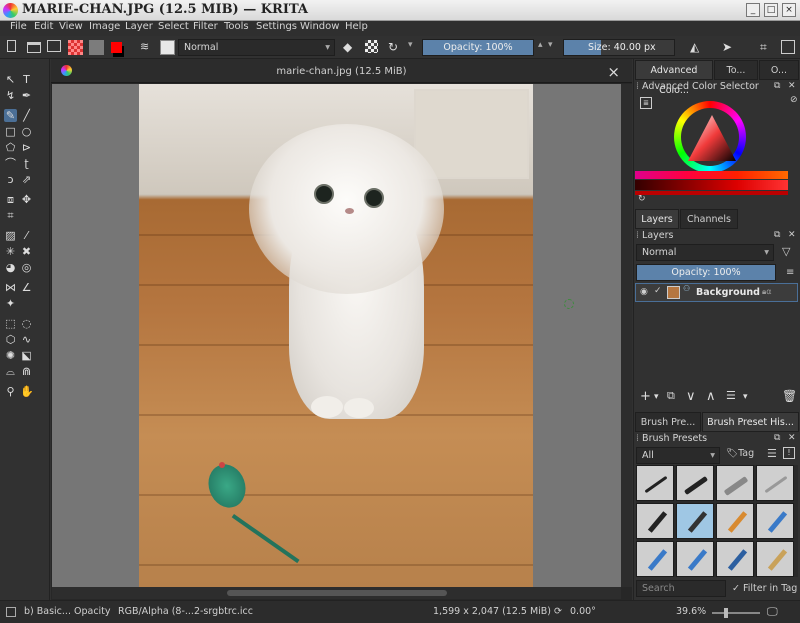  I want to click on move-up-icon: ∧, so click(711, 396).